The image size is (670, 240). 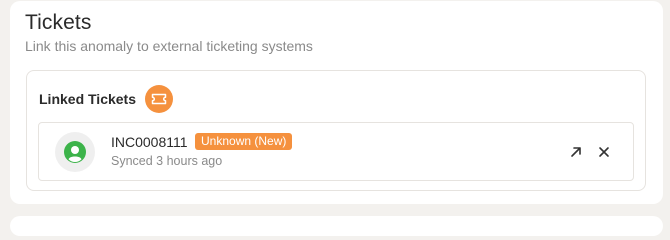 I want to click on open-external-icon, so click(x=576, y=152).